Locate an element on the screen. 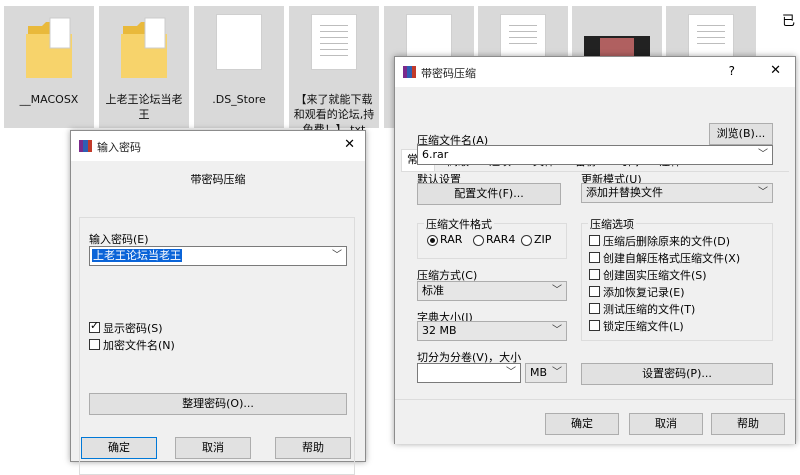 The width and height of the screenshot is (800, 475). password-value: 上老王论坛当老王 is located at coordinates (137, 255).